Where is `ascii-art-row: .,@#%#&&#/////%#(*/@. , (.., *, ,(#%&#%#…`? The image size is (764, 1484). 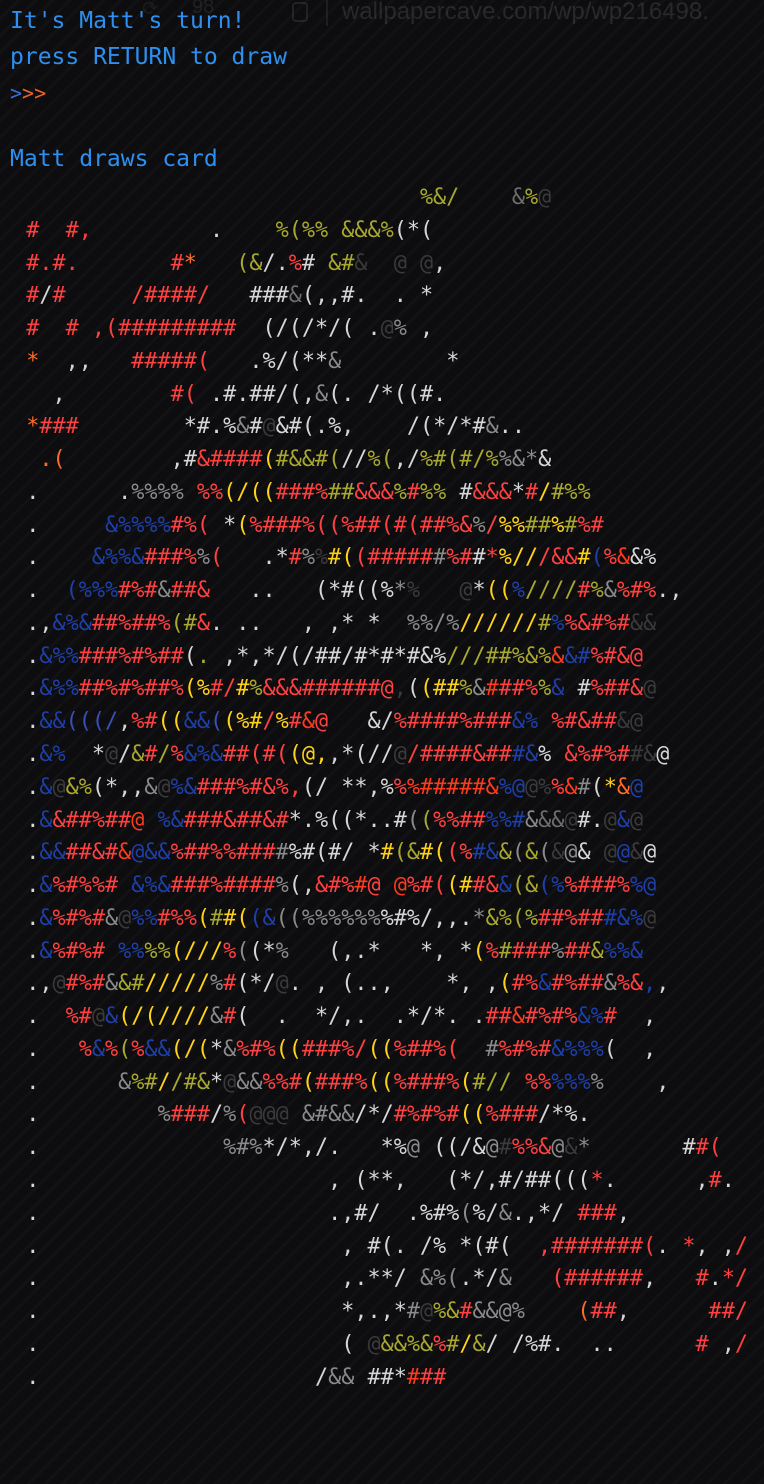
ascii-art-row: .,@#%#&&#/////%#(*/@. , (.., *, ,(#%&#%#… is located at coordinates (348, 984).